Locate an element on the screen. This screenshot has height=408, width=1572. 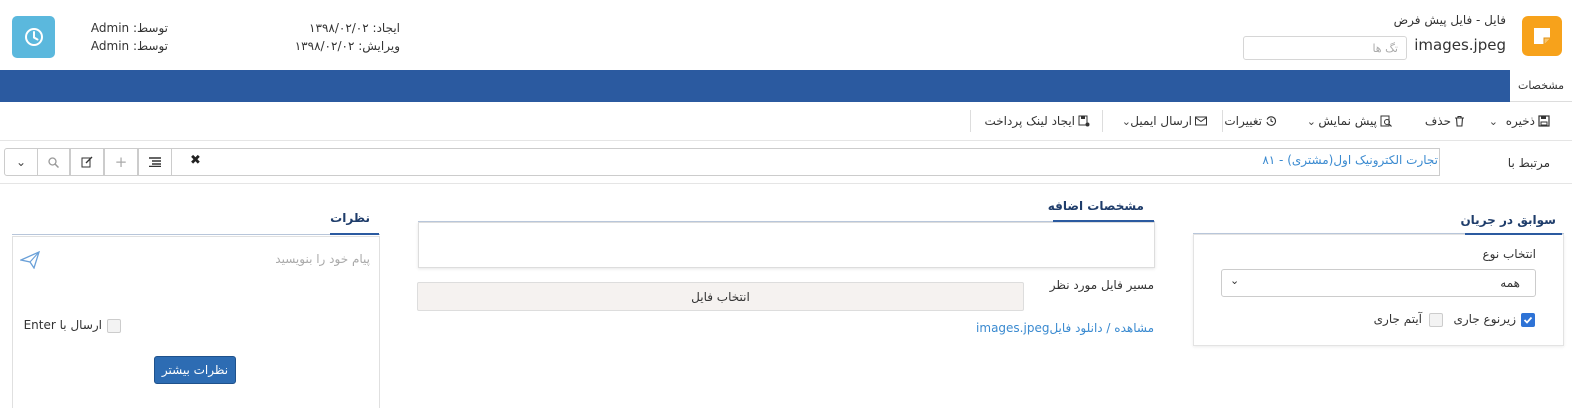
changes-label: تغییرات is located at coordinates (1243, 121).